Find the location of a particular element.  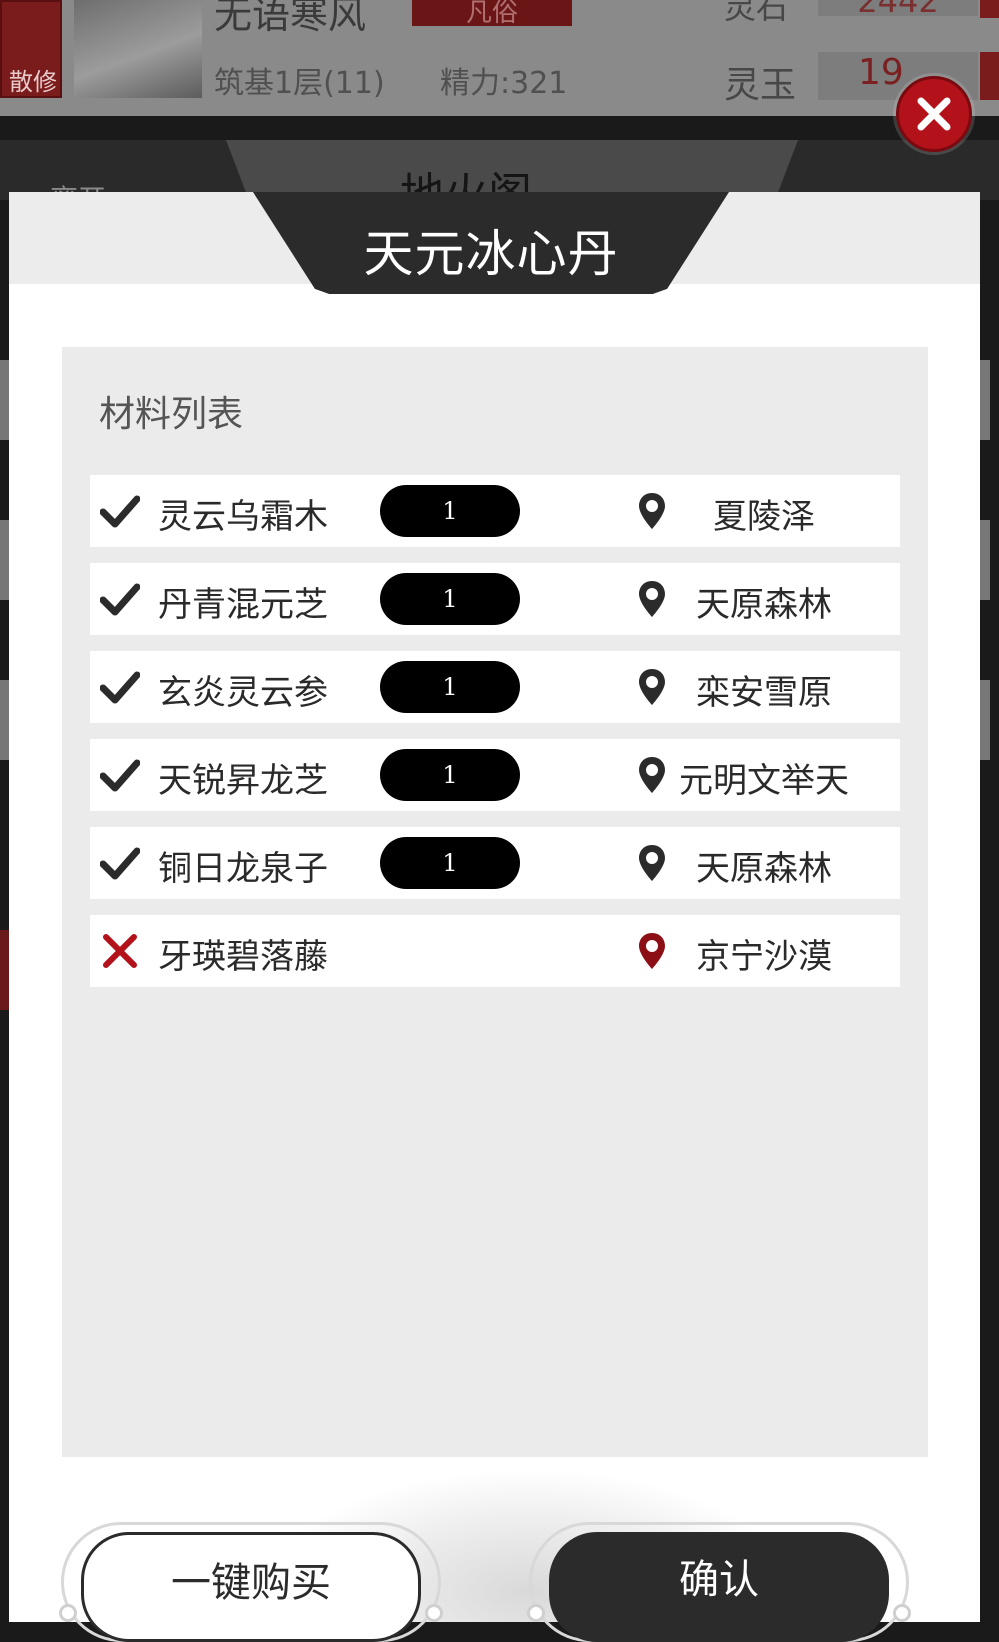

sect-badge: 散修 is located at coordinates (31, 49).